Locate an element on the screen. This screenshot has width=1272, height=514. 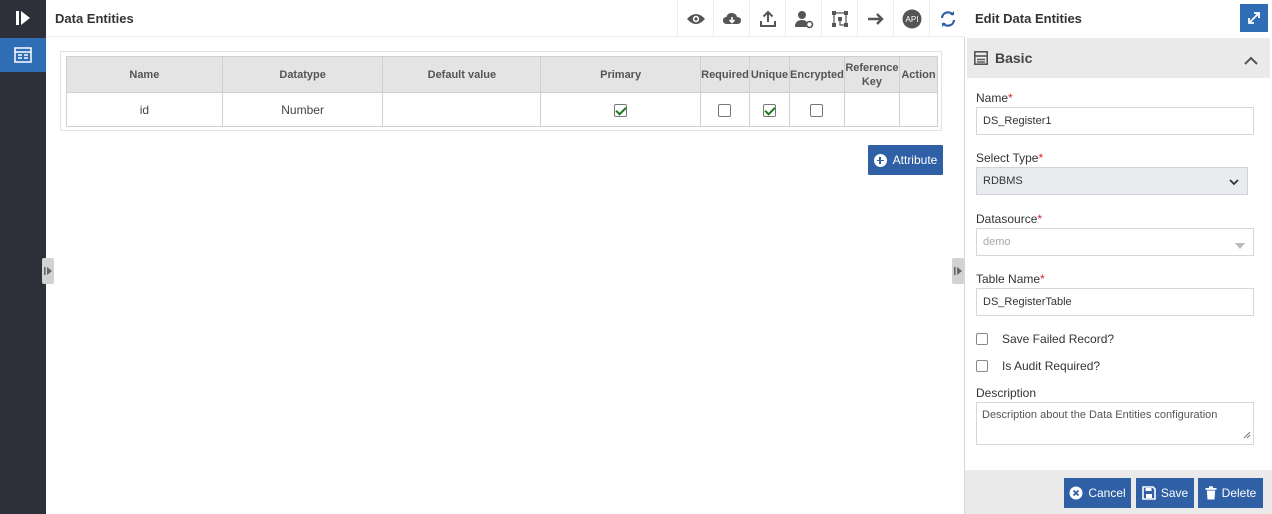
left-rail is located at coordinates (23, 257).